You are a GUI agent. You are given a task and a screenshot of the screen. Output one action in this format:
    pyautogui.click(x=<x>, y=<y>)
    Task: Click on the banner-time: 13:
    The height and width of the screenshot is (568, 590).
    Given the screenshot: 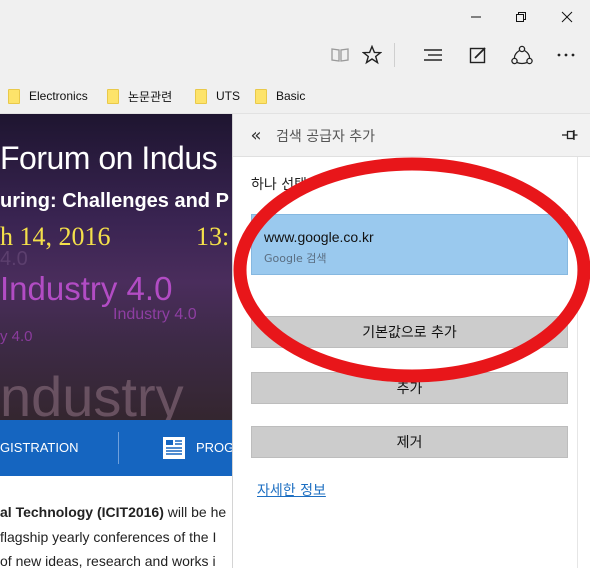 What is the action you would take?
    pyautogui.click(x=213, y=236)
    